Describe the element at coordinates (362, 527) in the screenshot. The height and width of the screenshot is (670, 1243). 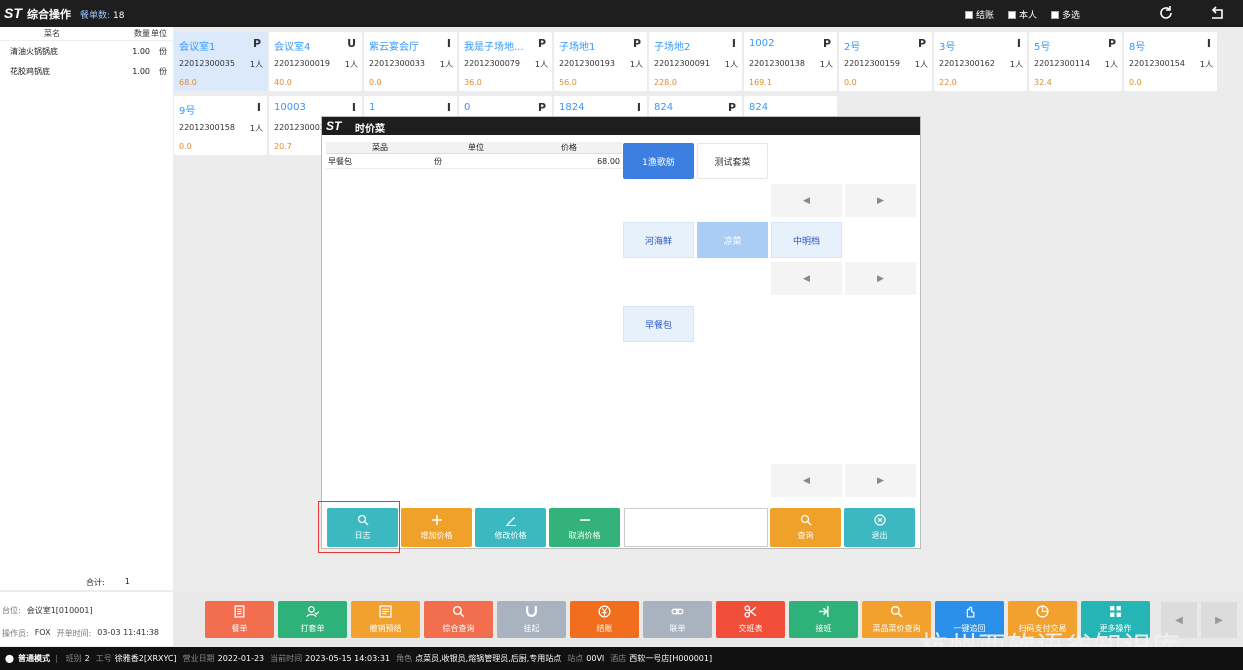
I see `log-button: 日志` at that location.